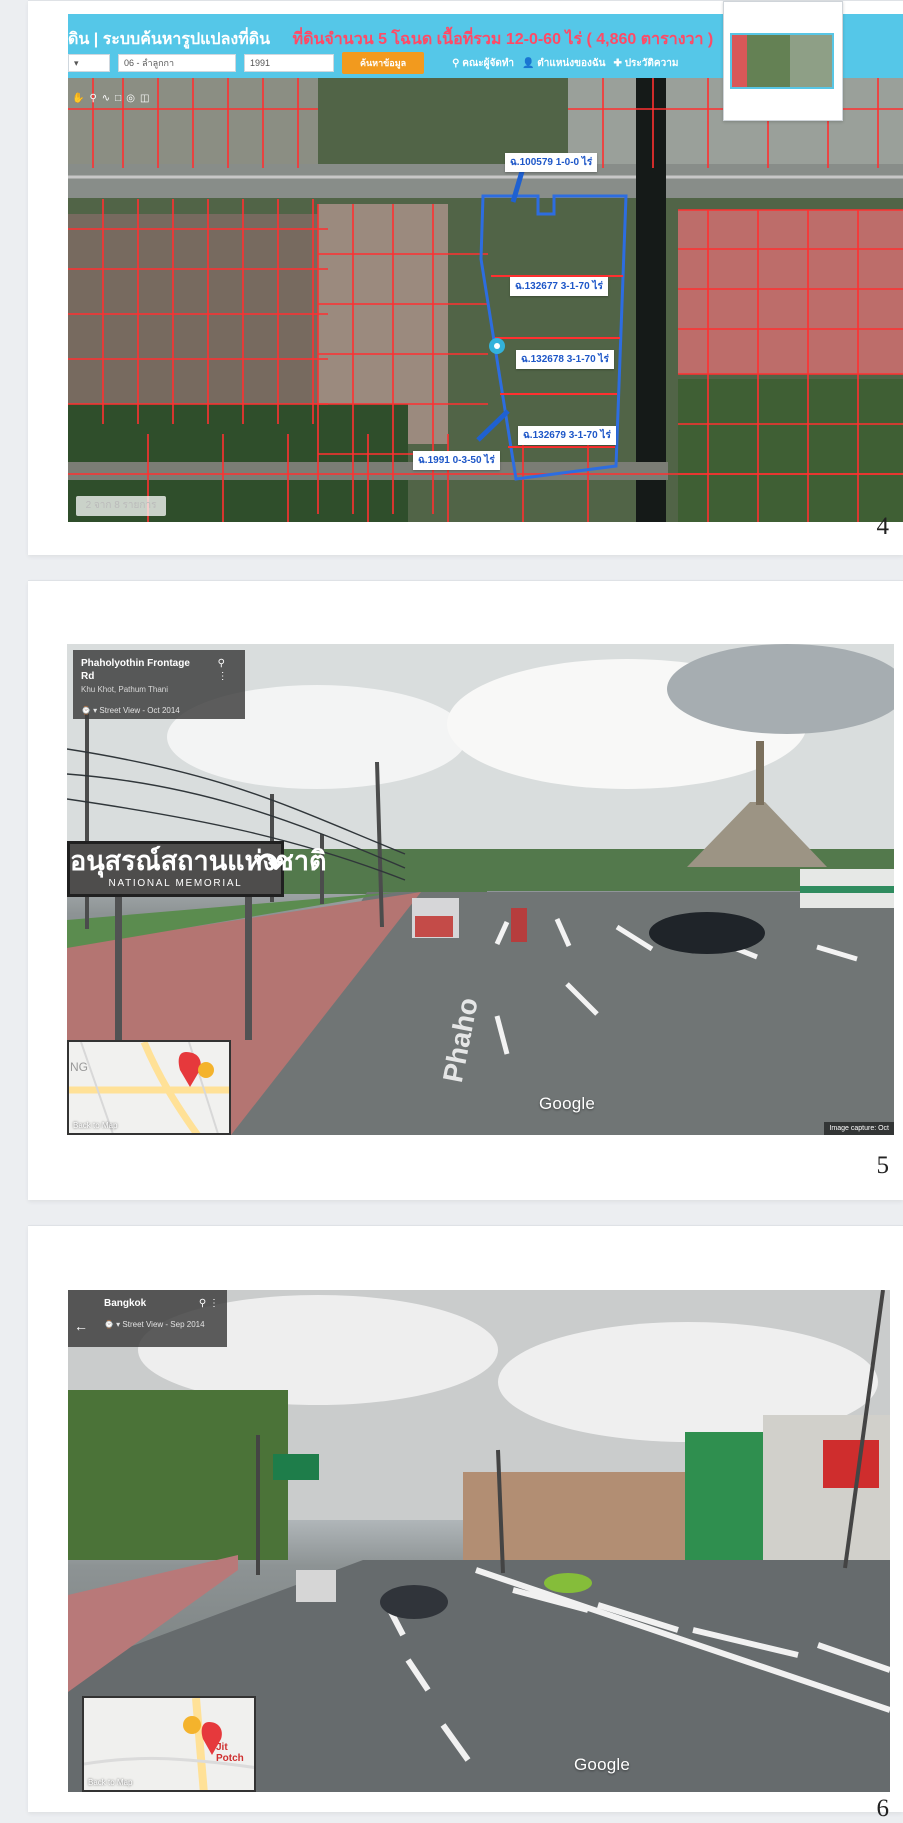  What do you see at coordinates (414, 1602) in the screenshot?
I see `dark-car` at bounding box center [414, 1602].